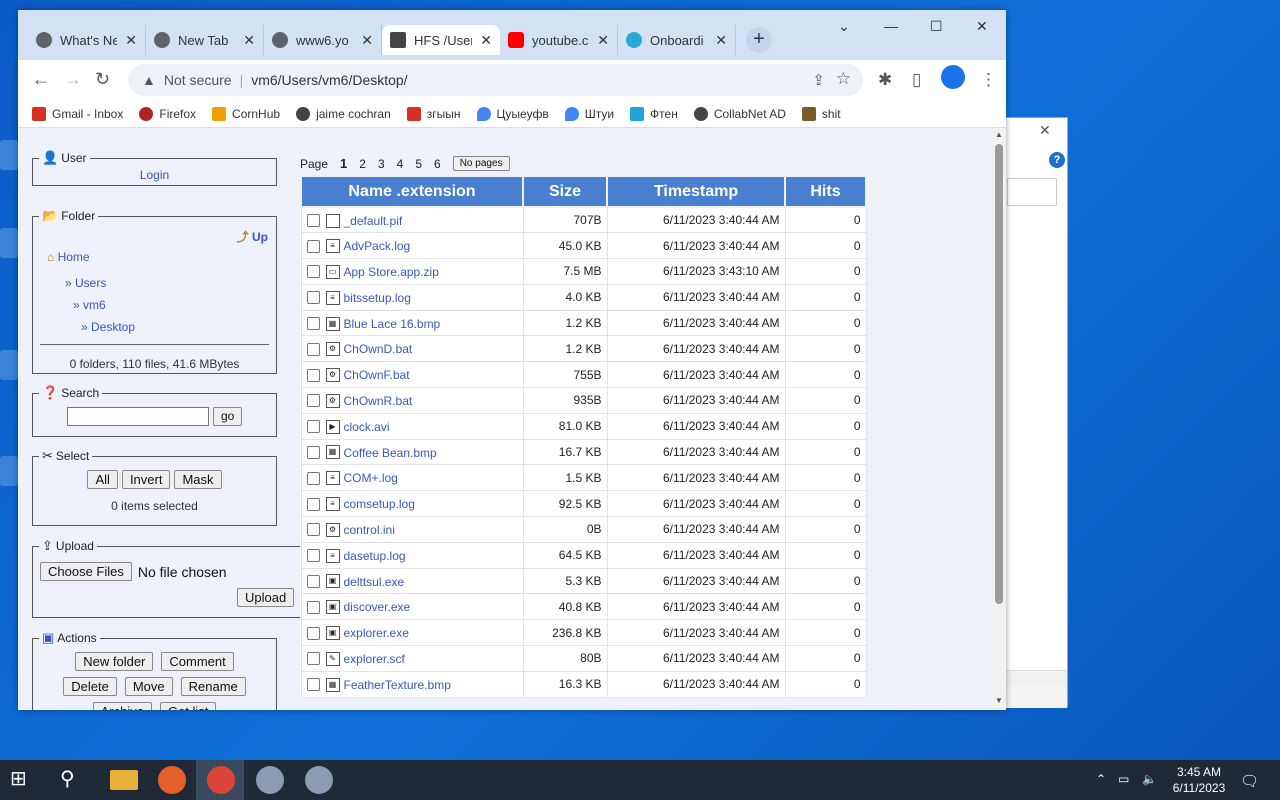 Image resolution: width=1280 pixels, height=800 pixels. I want to click on reload-icon: ↻, so click(102, 79).